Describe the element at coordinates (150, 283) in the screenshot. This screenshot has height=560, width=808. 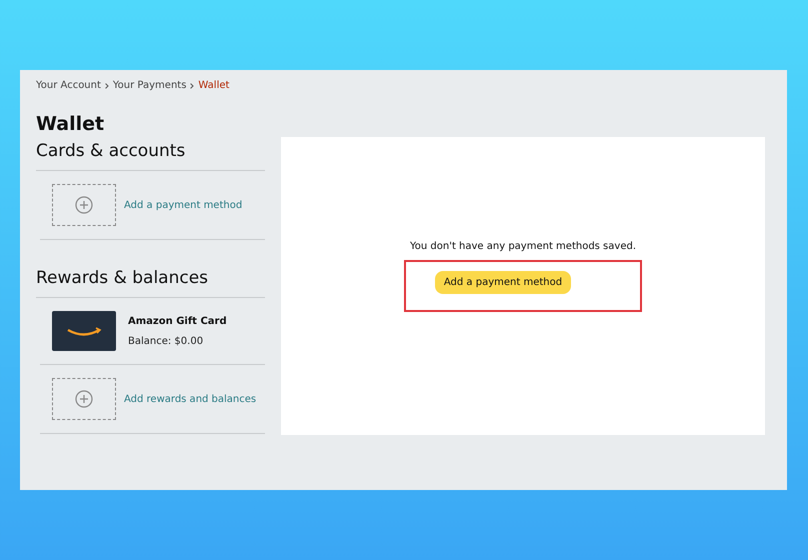
I see `section-heading: Rewards & balances` at that location.